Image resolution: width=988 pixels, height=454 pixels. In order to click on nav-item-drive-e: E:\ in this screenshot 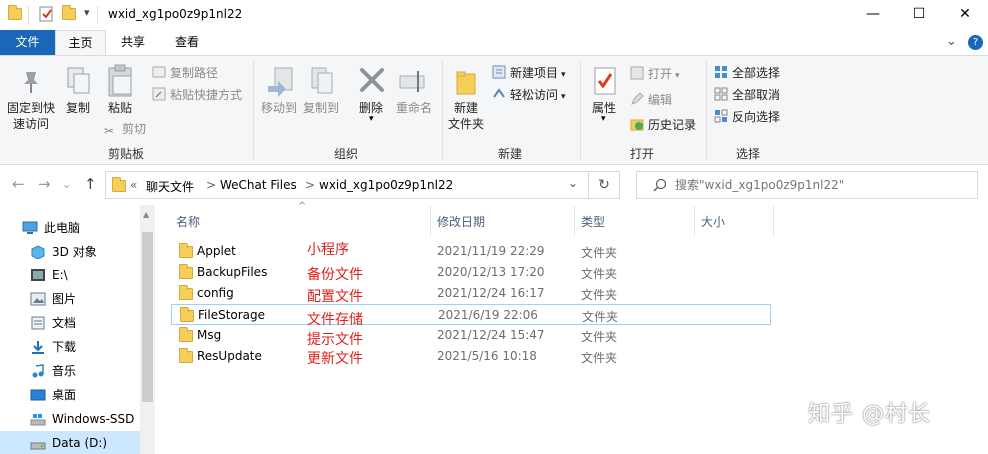, I will do `click(49, 275)`.